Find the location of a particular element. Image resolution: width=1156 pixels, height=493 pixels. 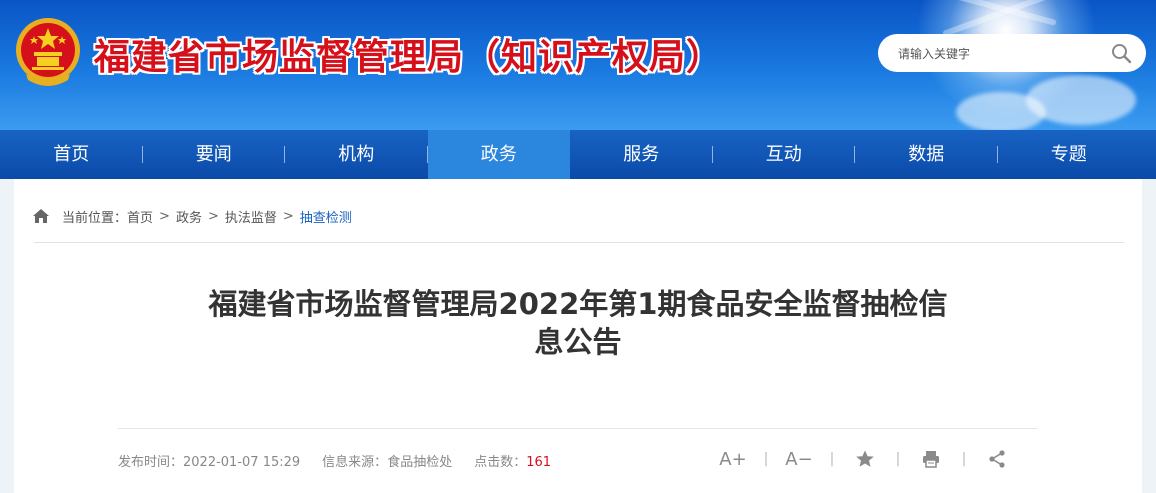

breadcrumb: 当前位置： 首页 > 政务 > 执法监督 > 抽查检测 is located at coordinates (192, 216).